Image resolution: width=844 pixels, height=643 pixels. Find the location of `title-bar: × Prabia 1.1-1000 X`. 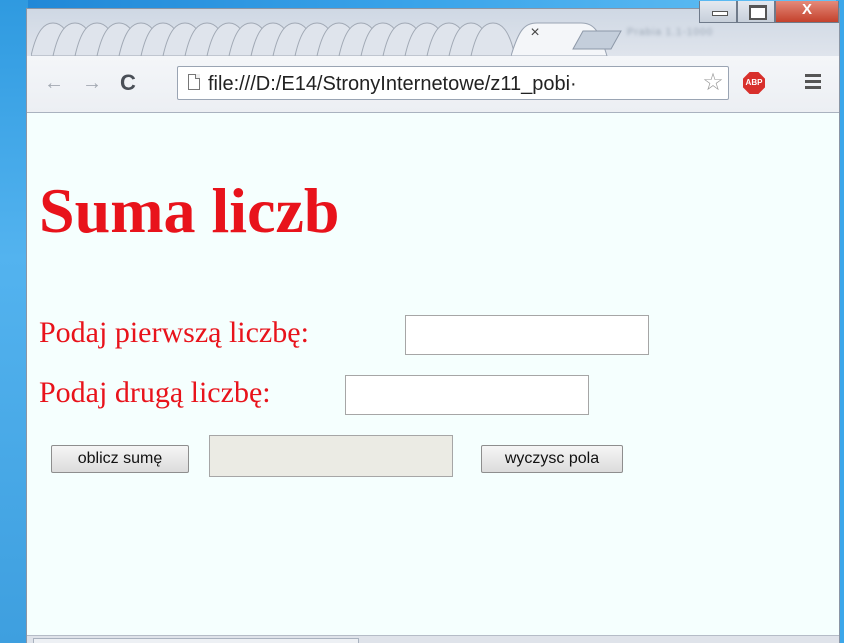

title-bar: × Prabia 1.1-1000 X is located at coordinates (433, 28).